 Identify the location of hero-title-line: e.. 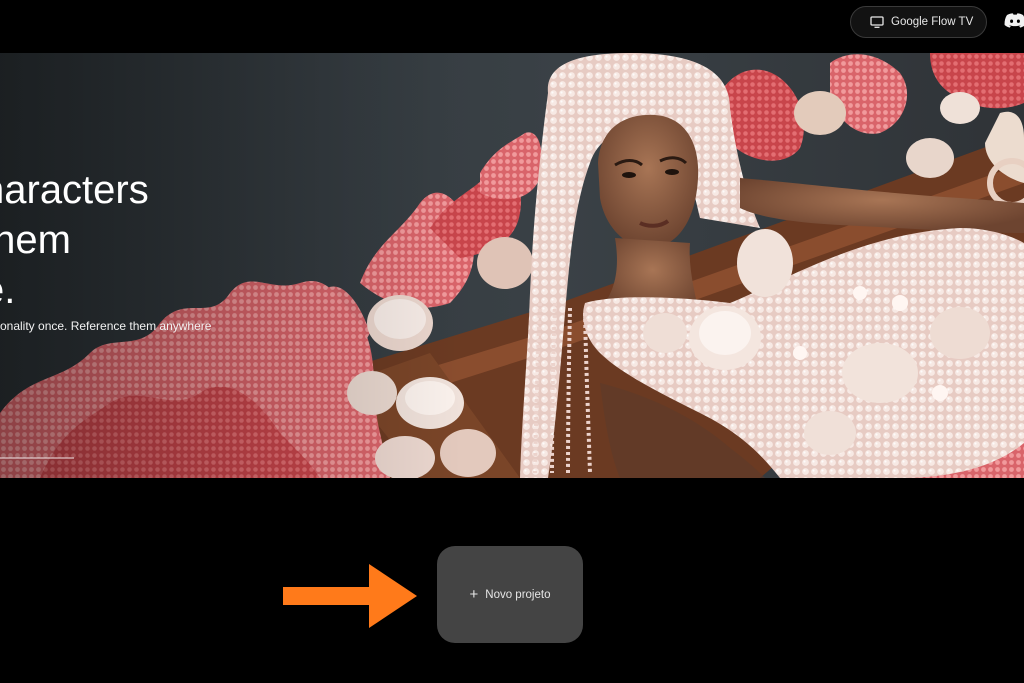
(8, 290).